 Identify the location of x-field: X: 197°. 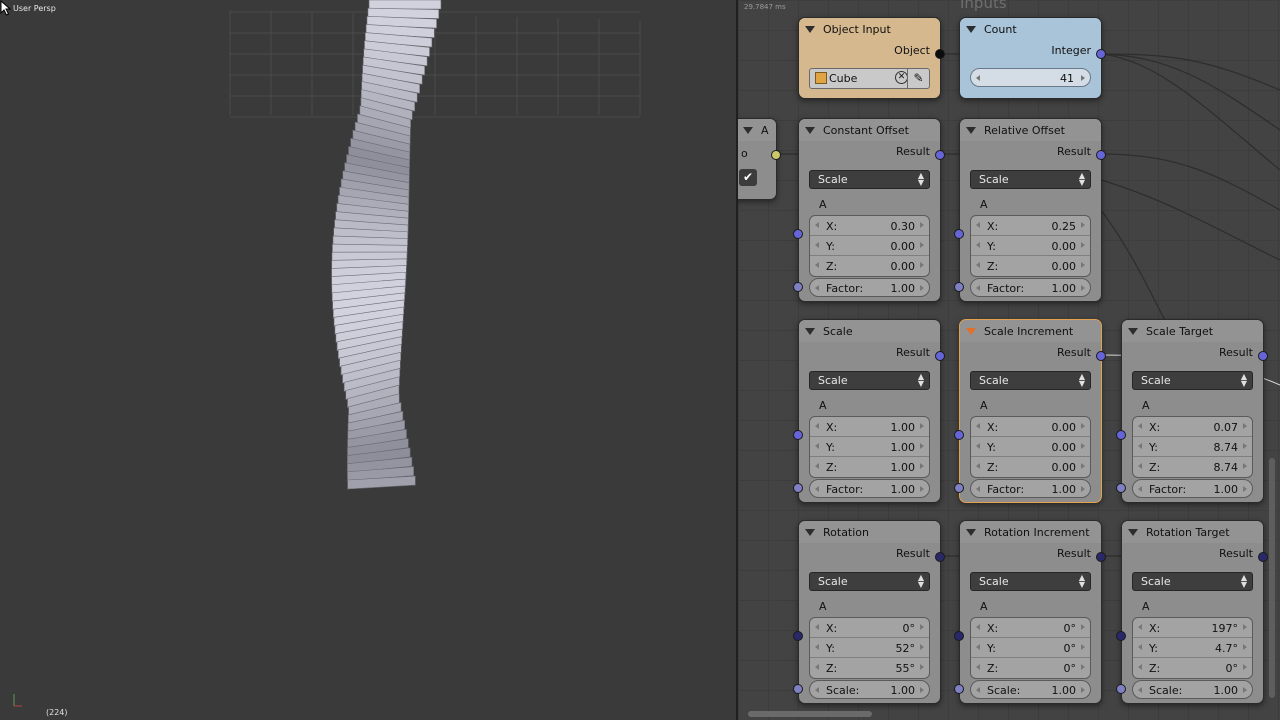
(1192, 628).